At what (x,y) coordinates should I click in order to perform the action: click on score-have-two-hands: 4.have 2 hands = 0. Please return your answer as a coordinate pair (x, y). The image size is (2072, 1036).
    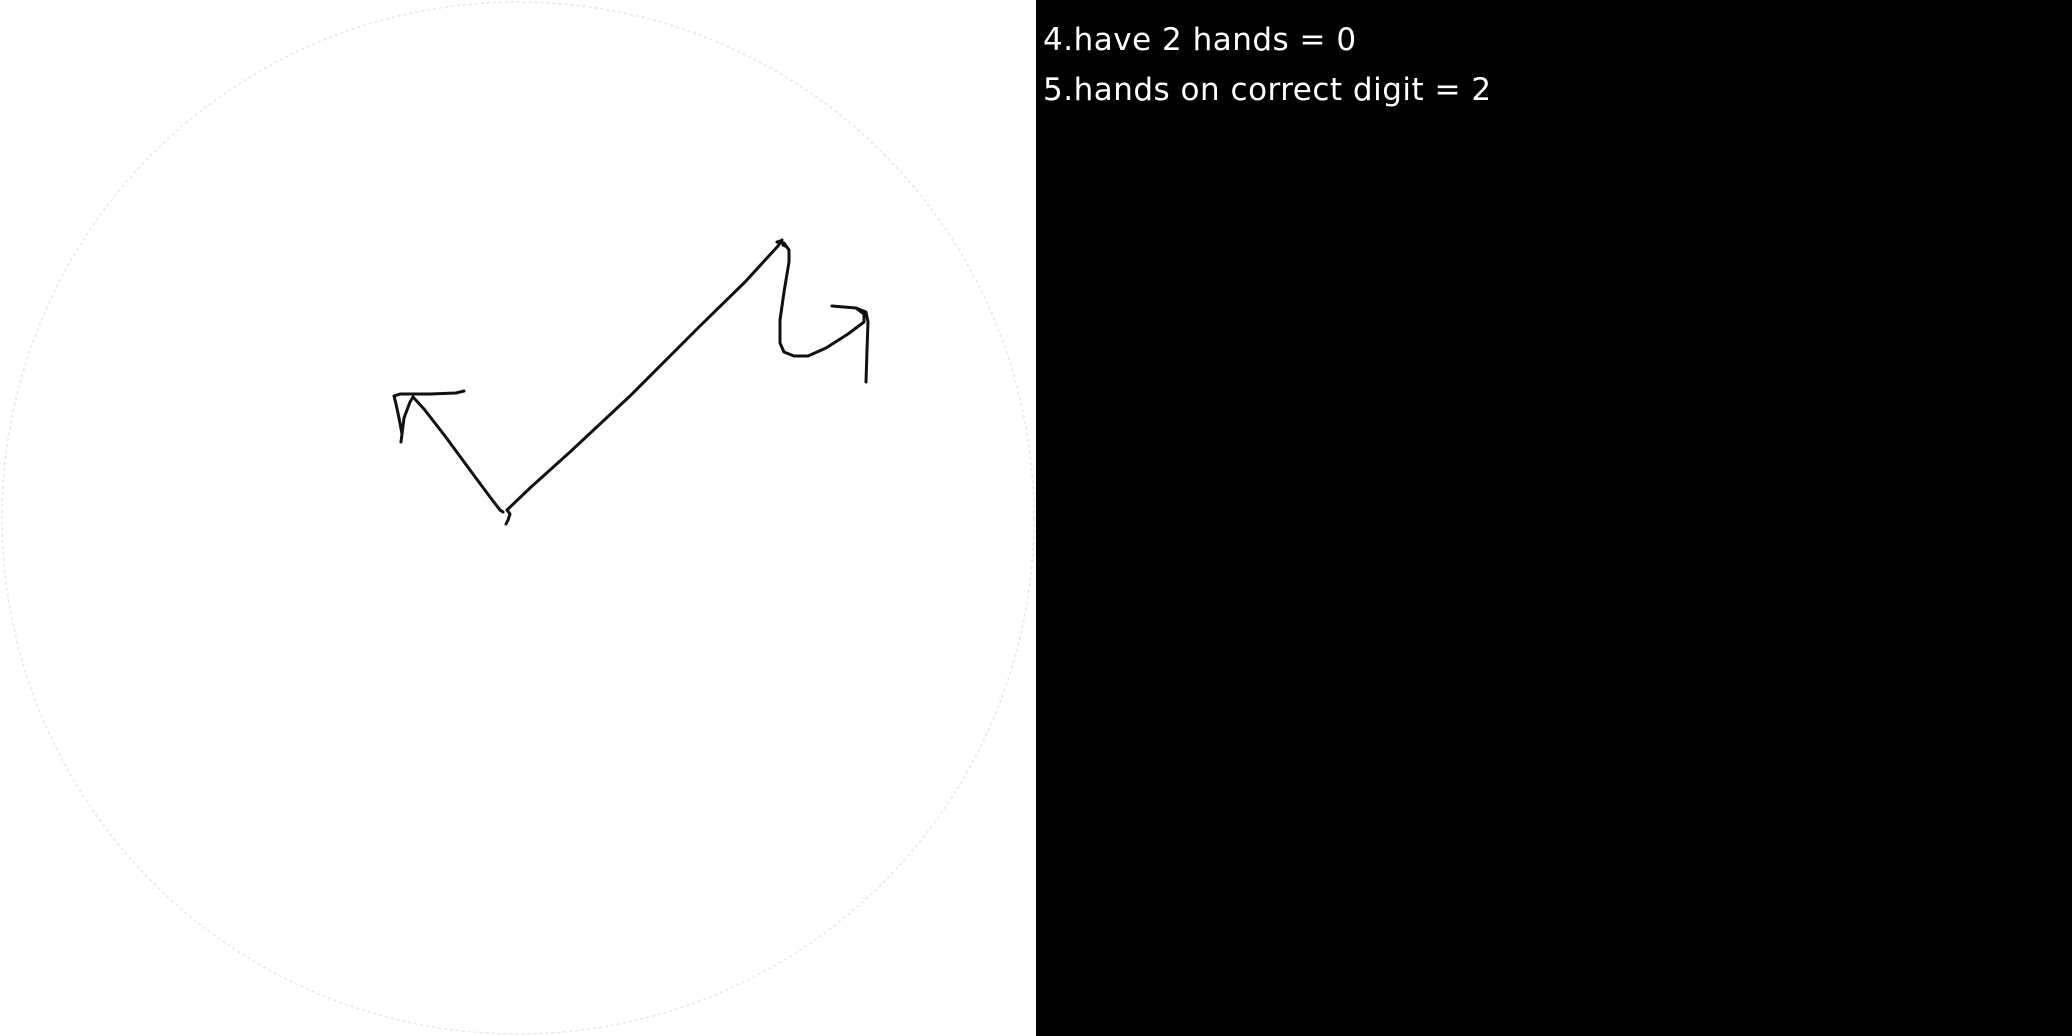
    Looking at the image, I should click on (1200, 40).